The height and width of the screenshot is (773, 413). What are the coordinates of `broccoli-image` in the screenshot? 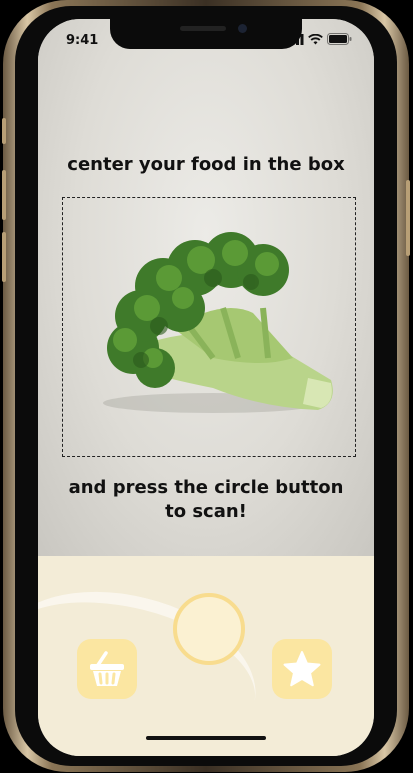 It's located at (218, 322).